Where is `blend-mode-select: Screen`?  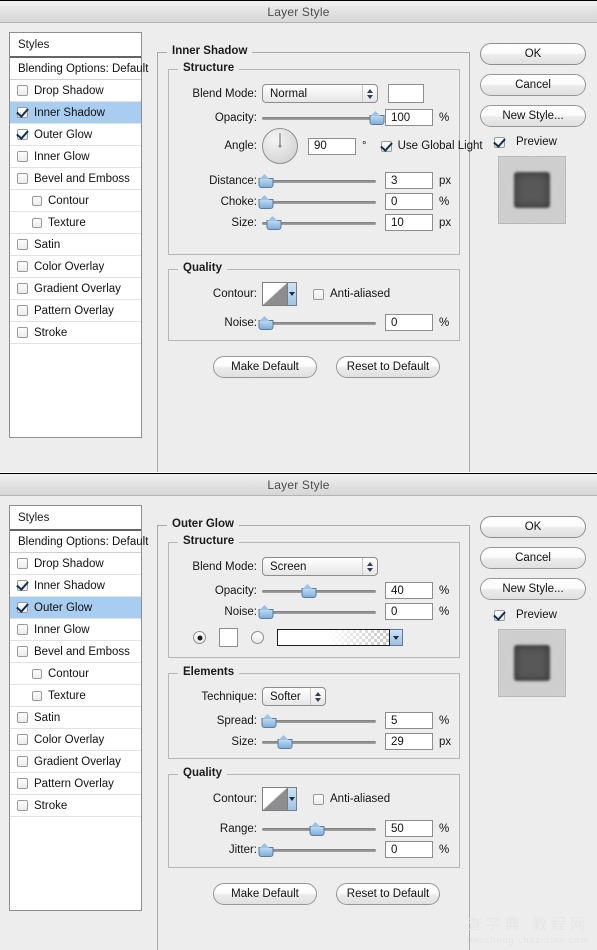
blend-mode-select: Screen is located at coordinates (320, 566).